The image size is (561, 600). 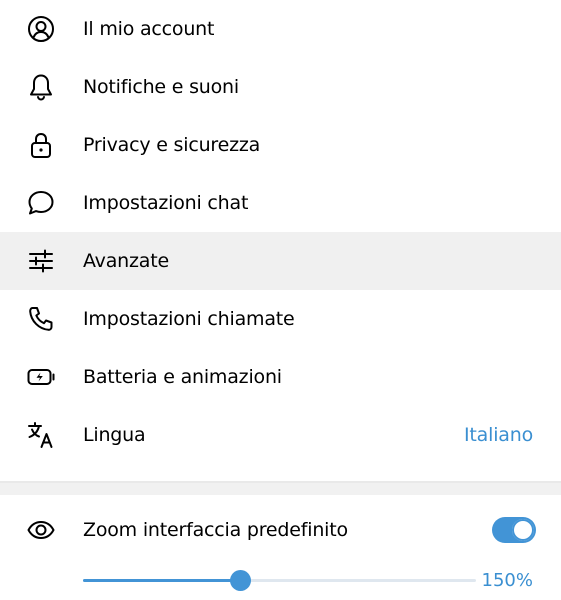 What do you see at coordinates (126, 261) in the screenshot?
I see `menu-item-label: Avanzate` at bounding box center [126, 261].